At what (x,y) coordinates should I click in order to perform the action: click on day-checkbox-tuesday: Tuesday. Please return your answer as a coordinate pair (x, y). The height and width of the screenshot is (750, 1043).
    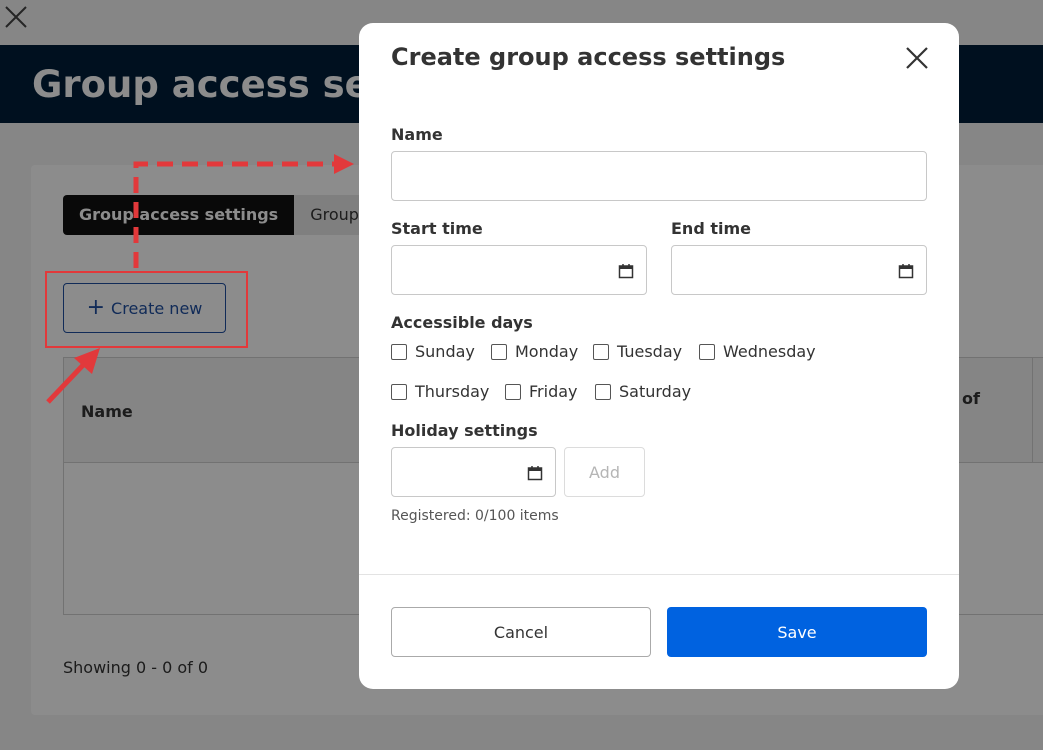
    Looking at the image, I should click on (637, 351).